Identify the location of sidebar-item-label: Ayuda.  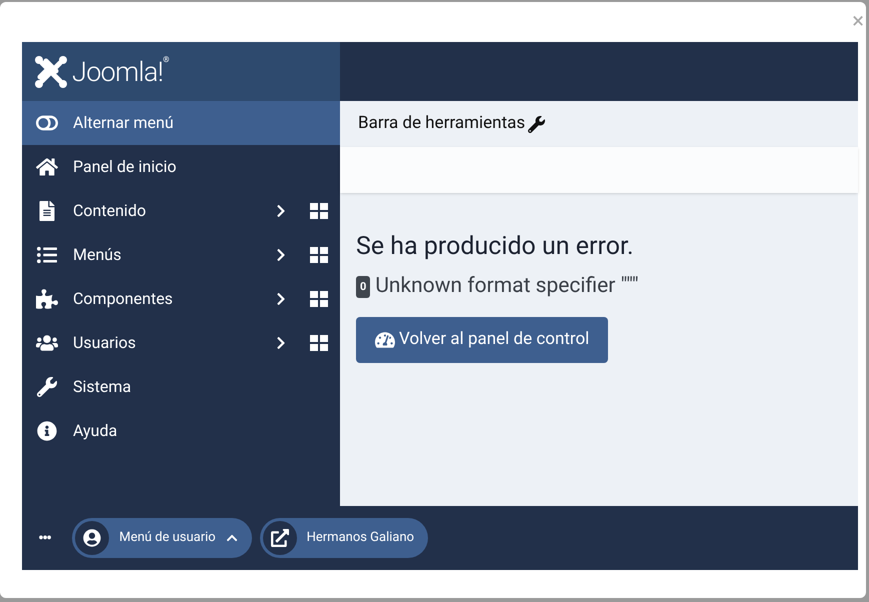
(95, 431).